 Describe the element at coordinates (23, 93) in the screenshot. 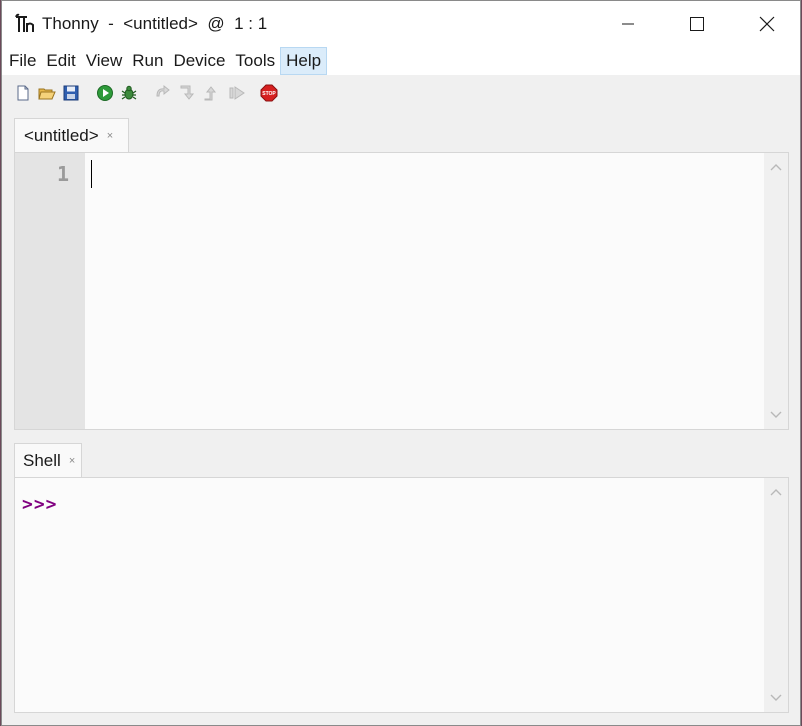

I see `new-file-icon` at that location.